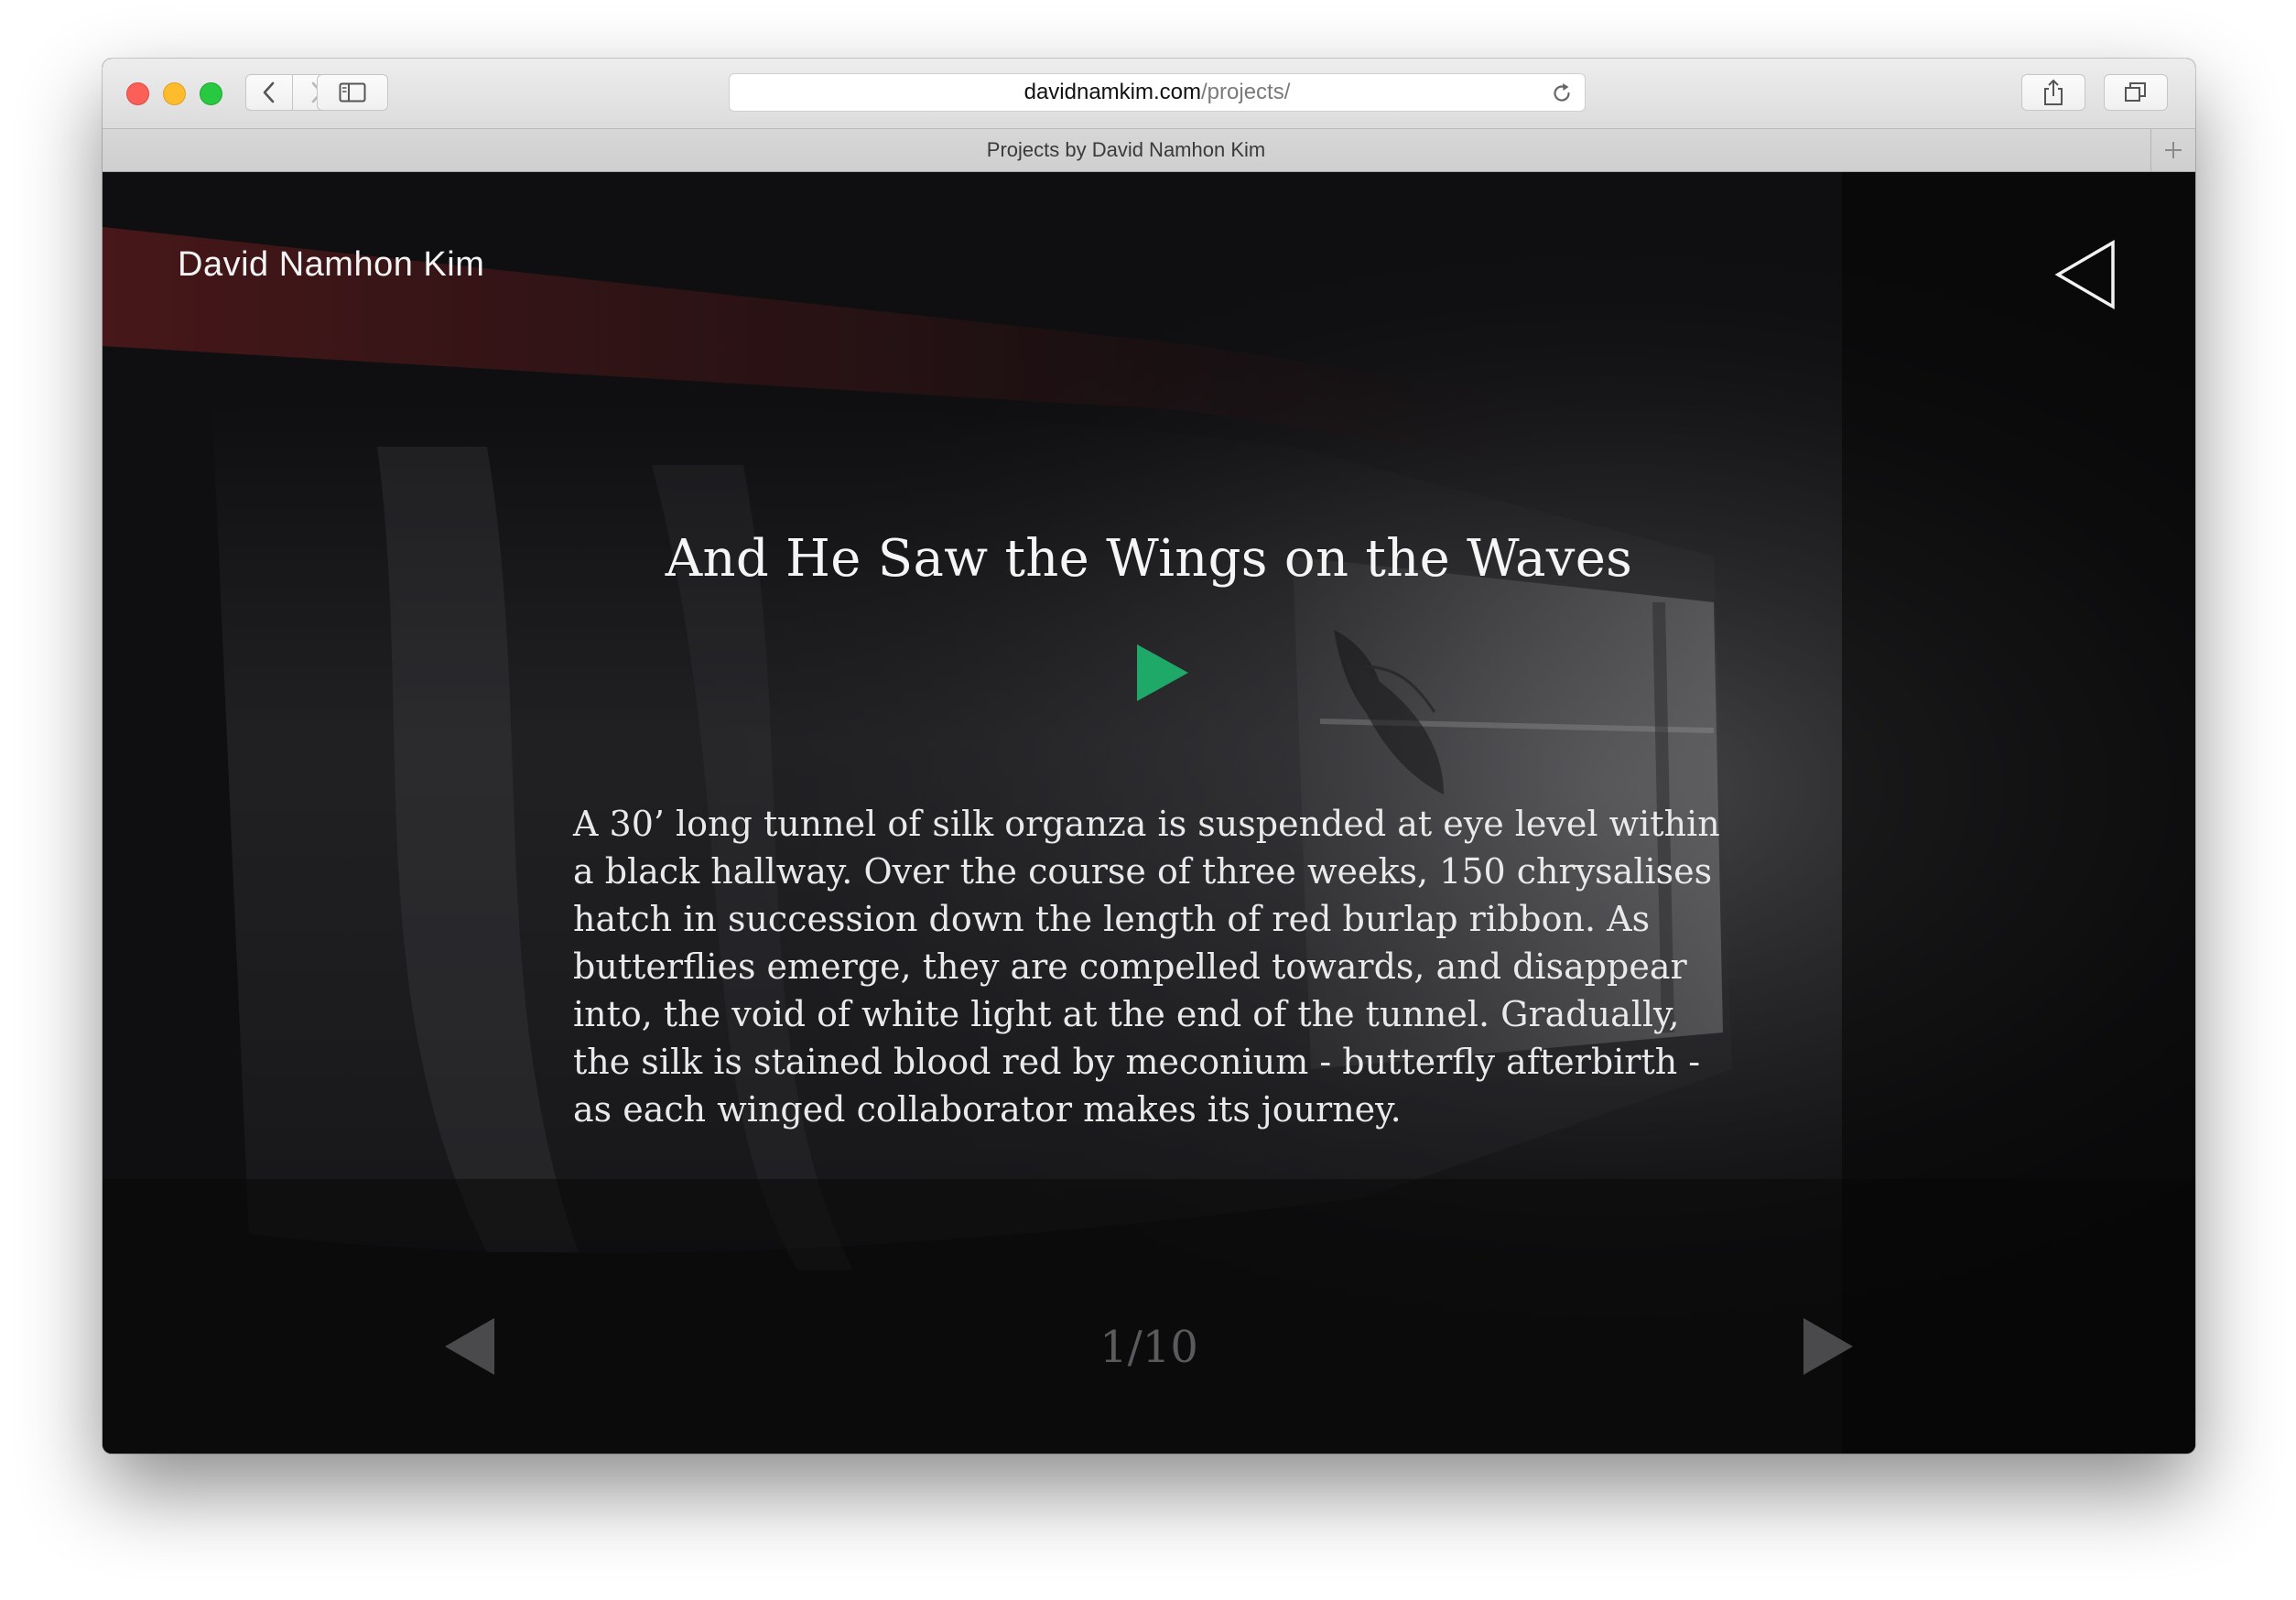 The image size is (2296, 1600). Describe the element at coordinates (2085, 274) in the screenshot. I see `triangle-left-outline-icon` at that location.